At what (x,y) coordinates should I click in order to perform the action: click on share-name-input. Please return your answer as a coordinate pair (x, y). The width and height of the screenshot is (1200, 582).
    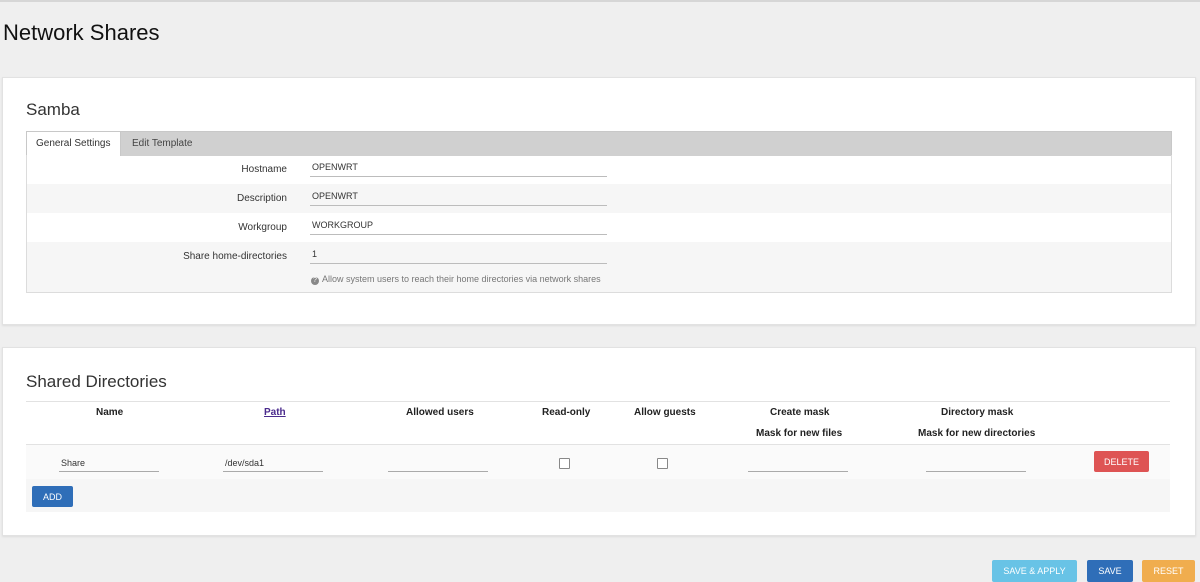
    Looking at the image, I should click on (109, 463).